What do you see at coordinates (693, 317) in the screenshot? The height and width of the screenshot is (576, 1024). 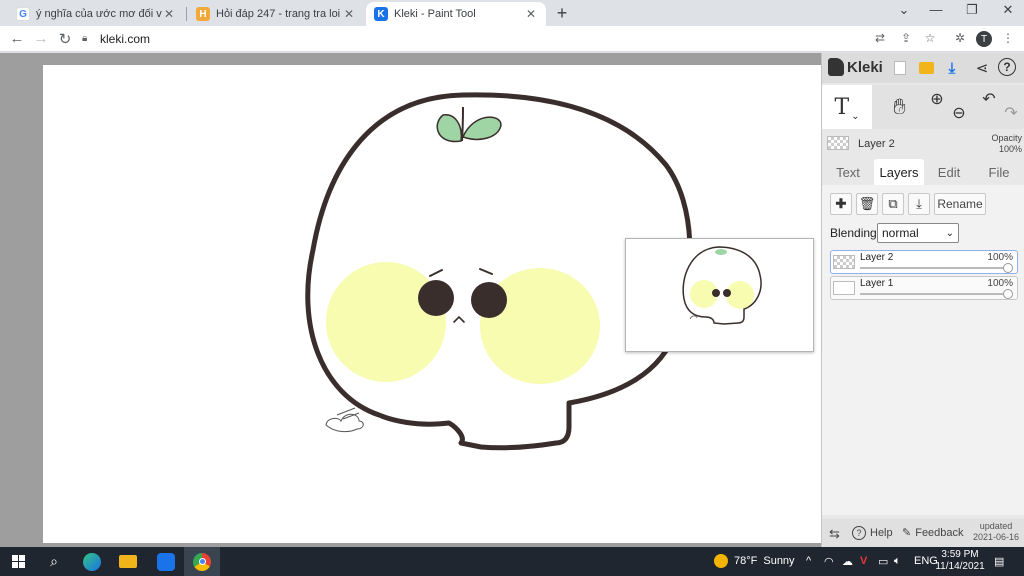 I see `preview-puff` at bounding box center [693, 317].